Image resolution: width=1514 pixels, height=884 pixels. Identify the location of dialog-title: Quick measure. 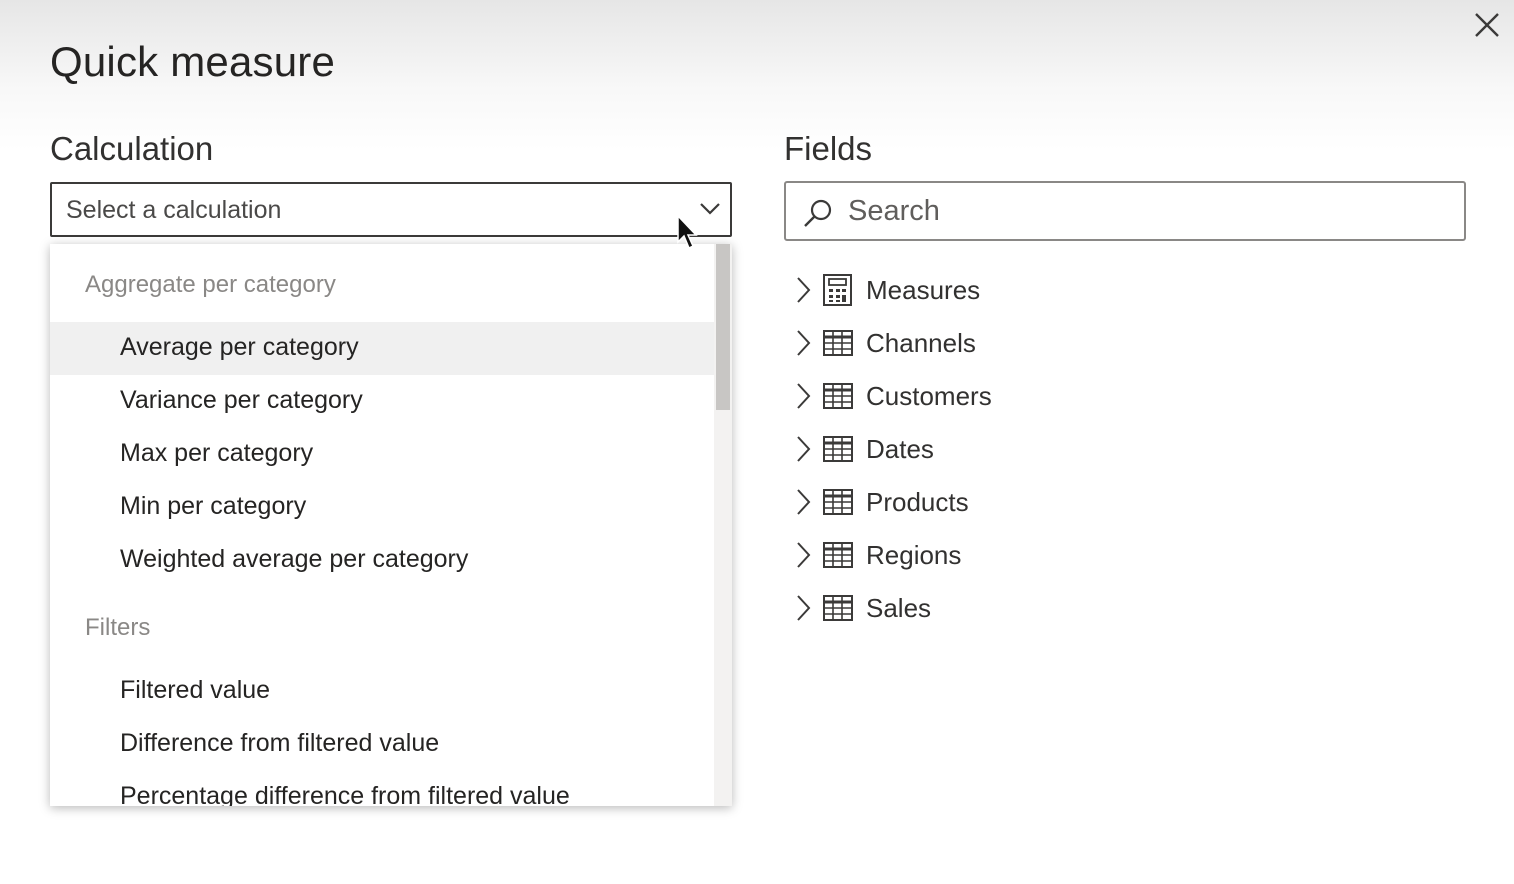
(193, 61).